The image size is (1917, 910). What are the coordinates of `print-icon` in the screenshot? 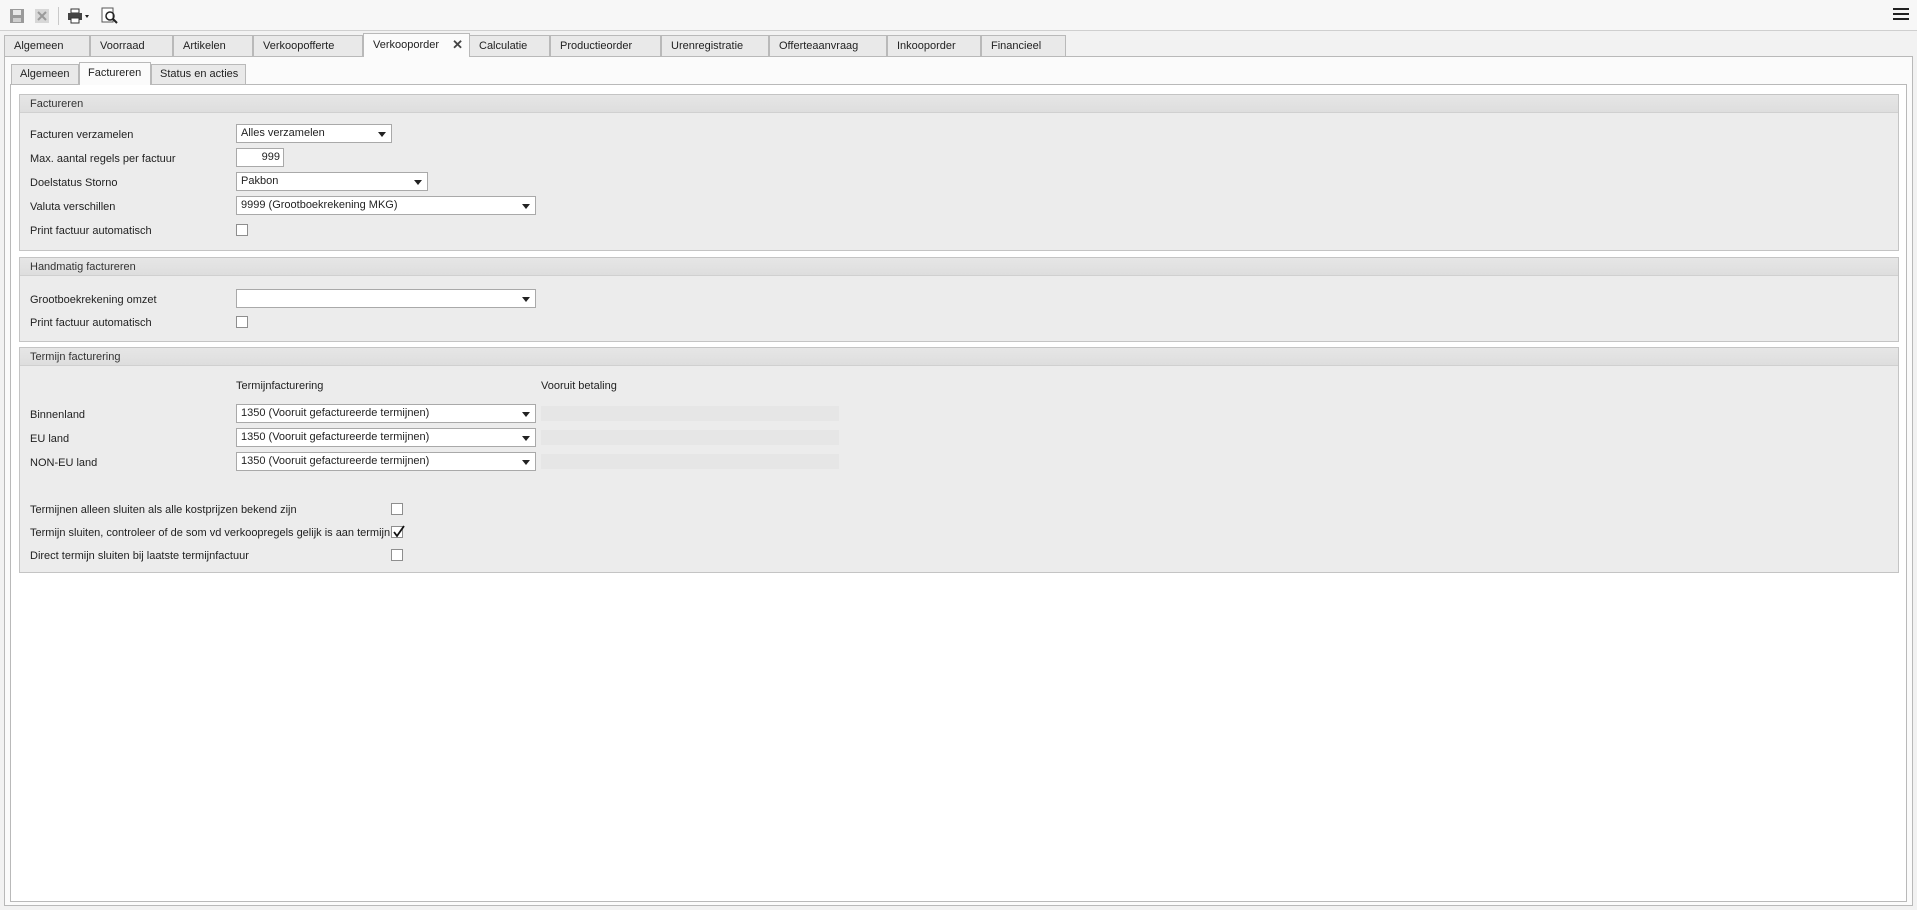 It's located at (79, 16).